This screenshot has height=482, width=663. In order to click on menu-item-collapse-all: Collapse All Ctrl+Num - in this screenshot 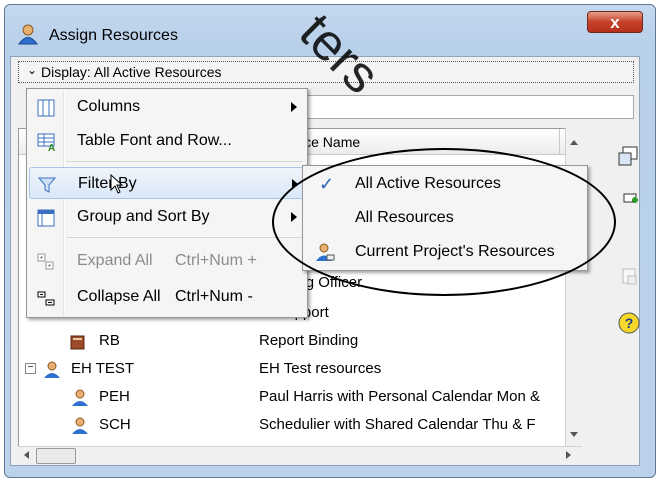, I will do `click(167, 297)`.